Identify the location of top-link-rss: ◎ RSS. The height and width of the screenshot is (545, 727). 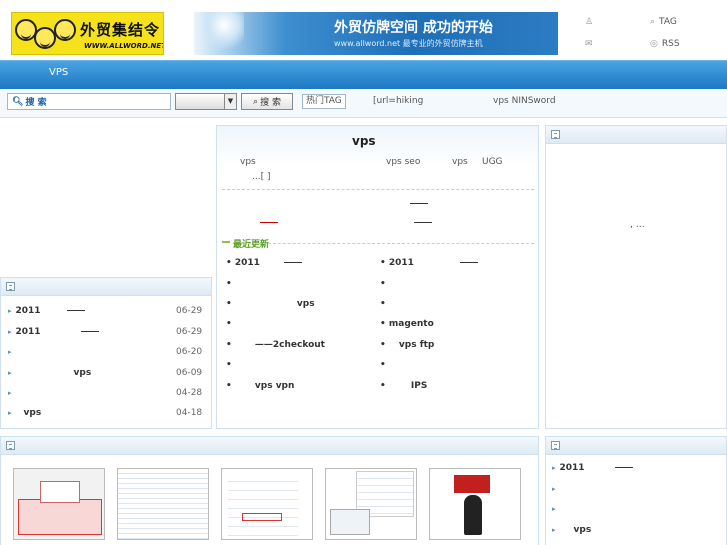
(665, 44).